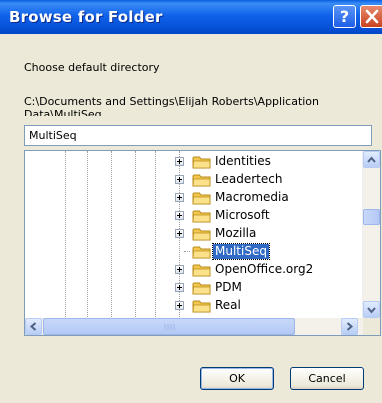 The width and height of the screenshot is (382, 403). What do you see at coordinates (371, 326) in the screenshot?
I see `scrollbar-corner` at bounding box center [371, 326].